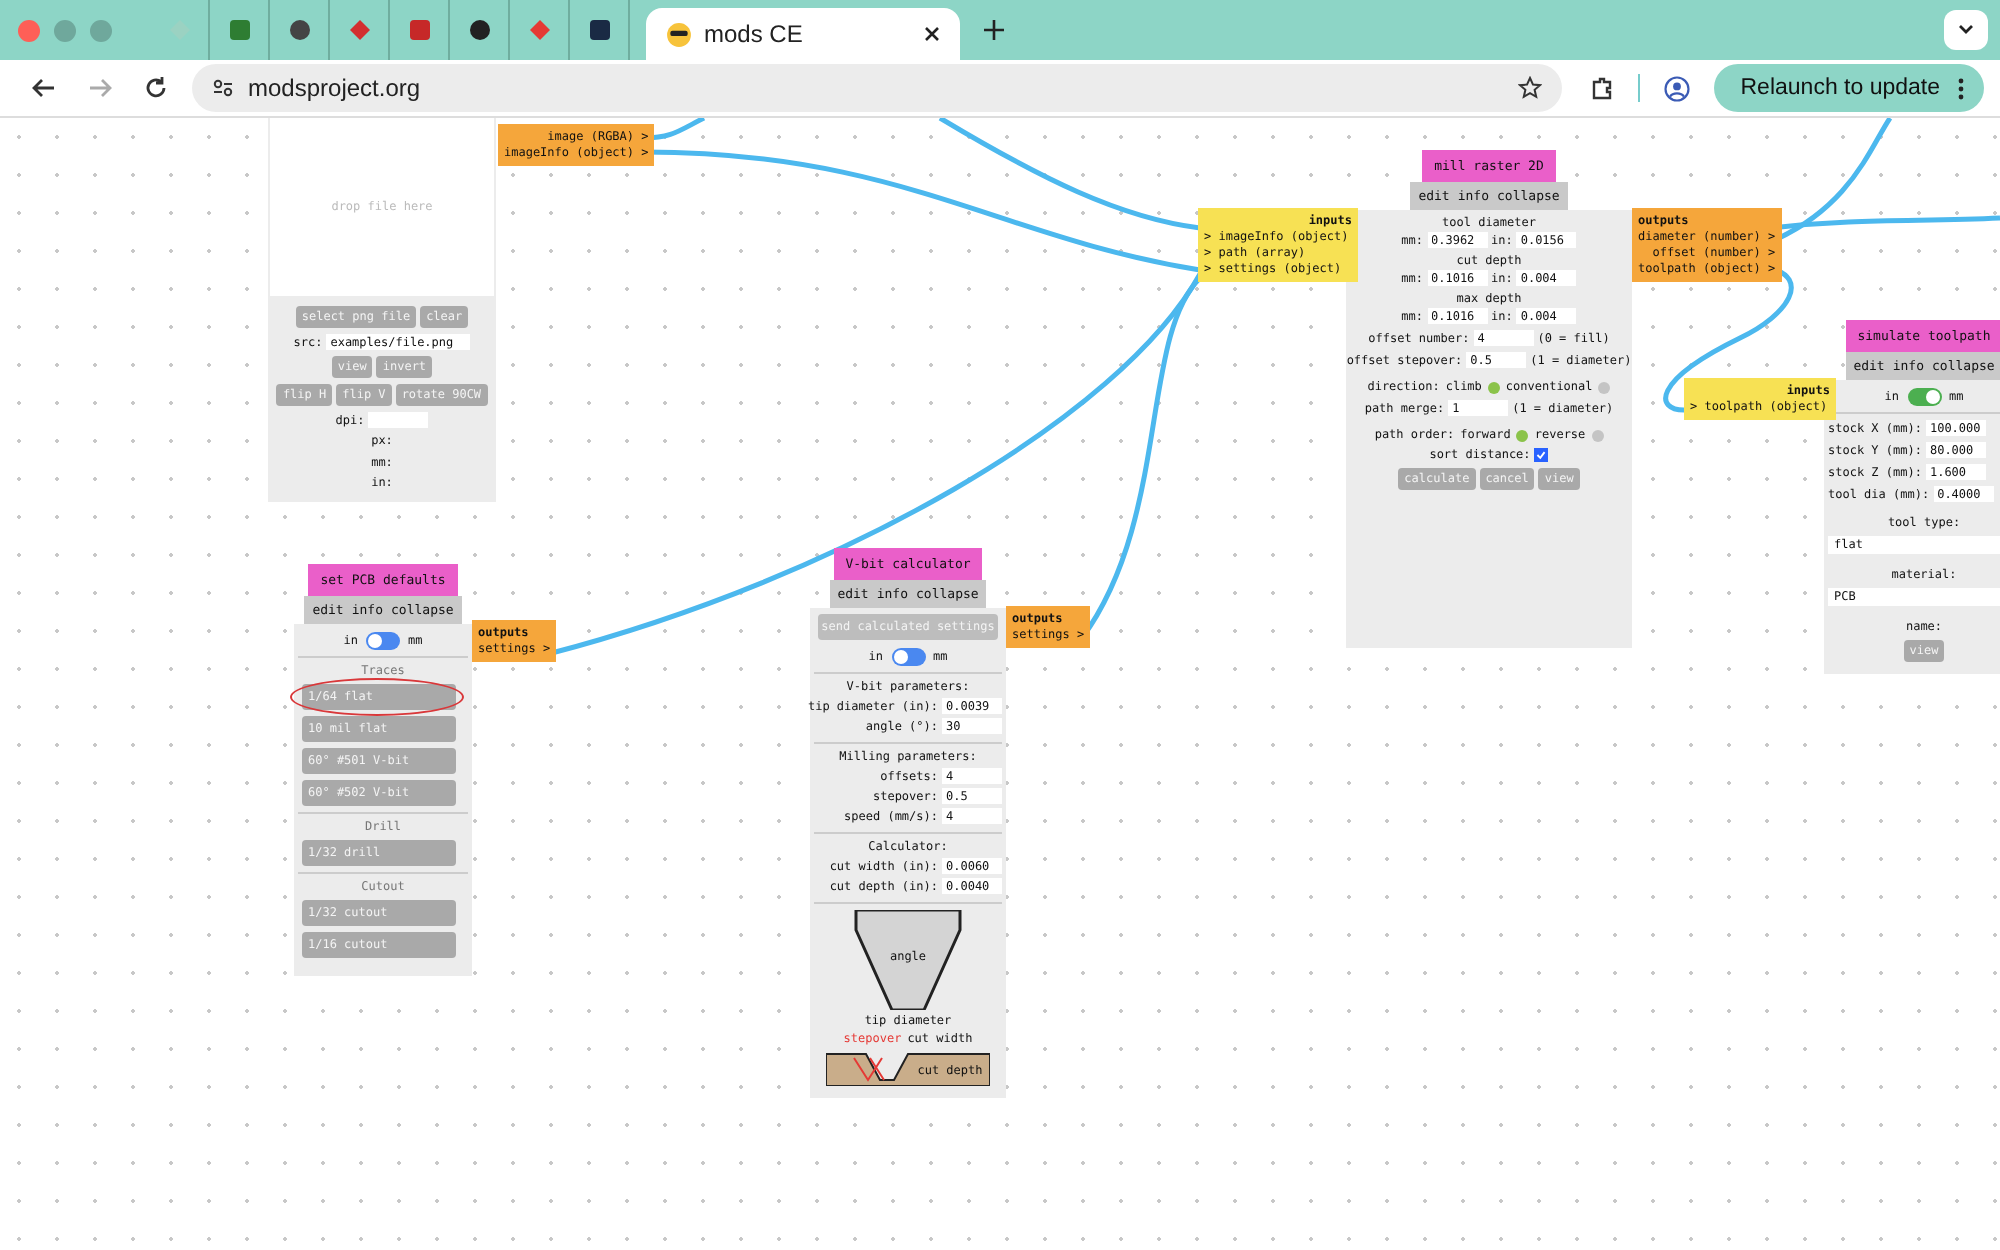  Describe the element at coordinates (1530, 88) in the screenshot. I see `star-icon` at that location.